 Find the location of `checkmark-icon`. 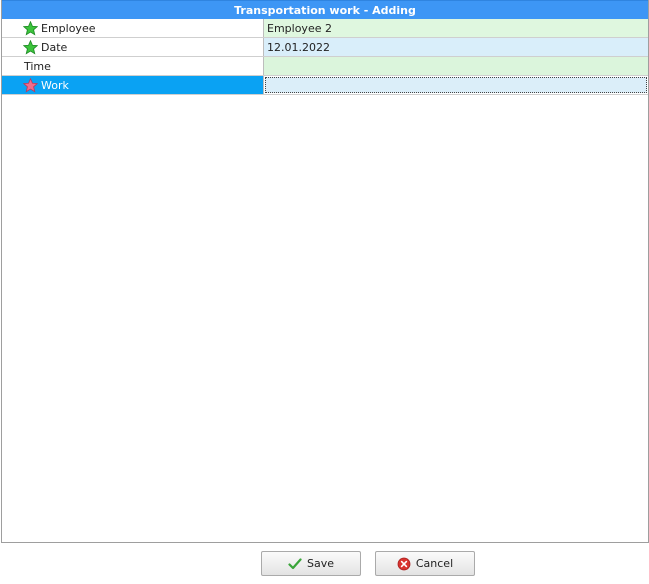

checkmark-icon is located at coordinates (295, 563).